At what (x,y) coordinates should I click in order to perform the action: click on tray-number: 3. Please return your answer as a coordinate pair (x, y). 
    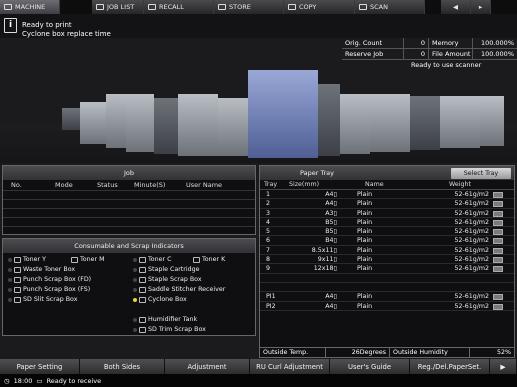
    Looking at the image, I should click on (268, 213).